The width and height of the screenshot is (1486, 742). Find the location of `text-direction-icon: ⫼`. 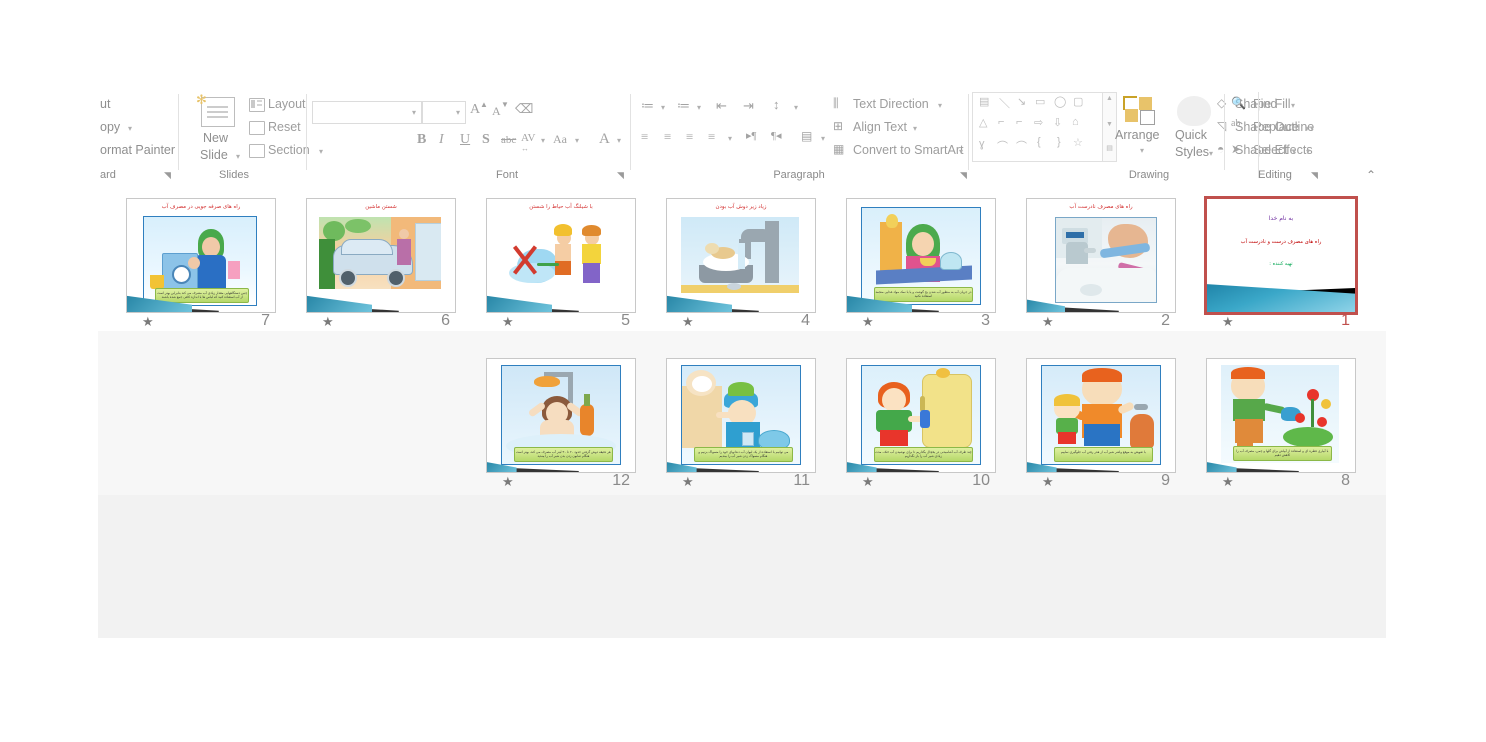

text-direction-icon: ⫼ is located at coordinates (836, 103).